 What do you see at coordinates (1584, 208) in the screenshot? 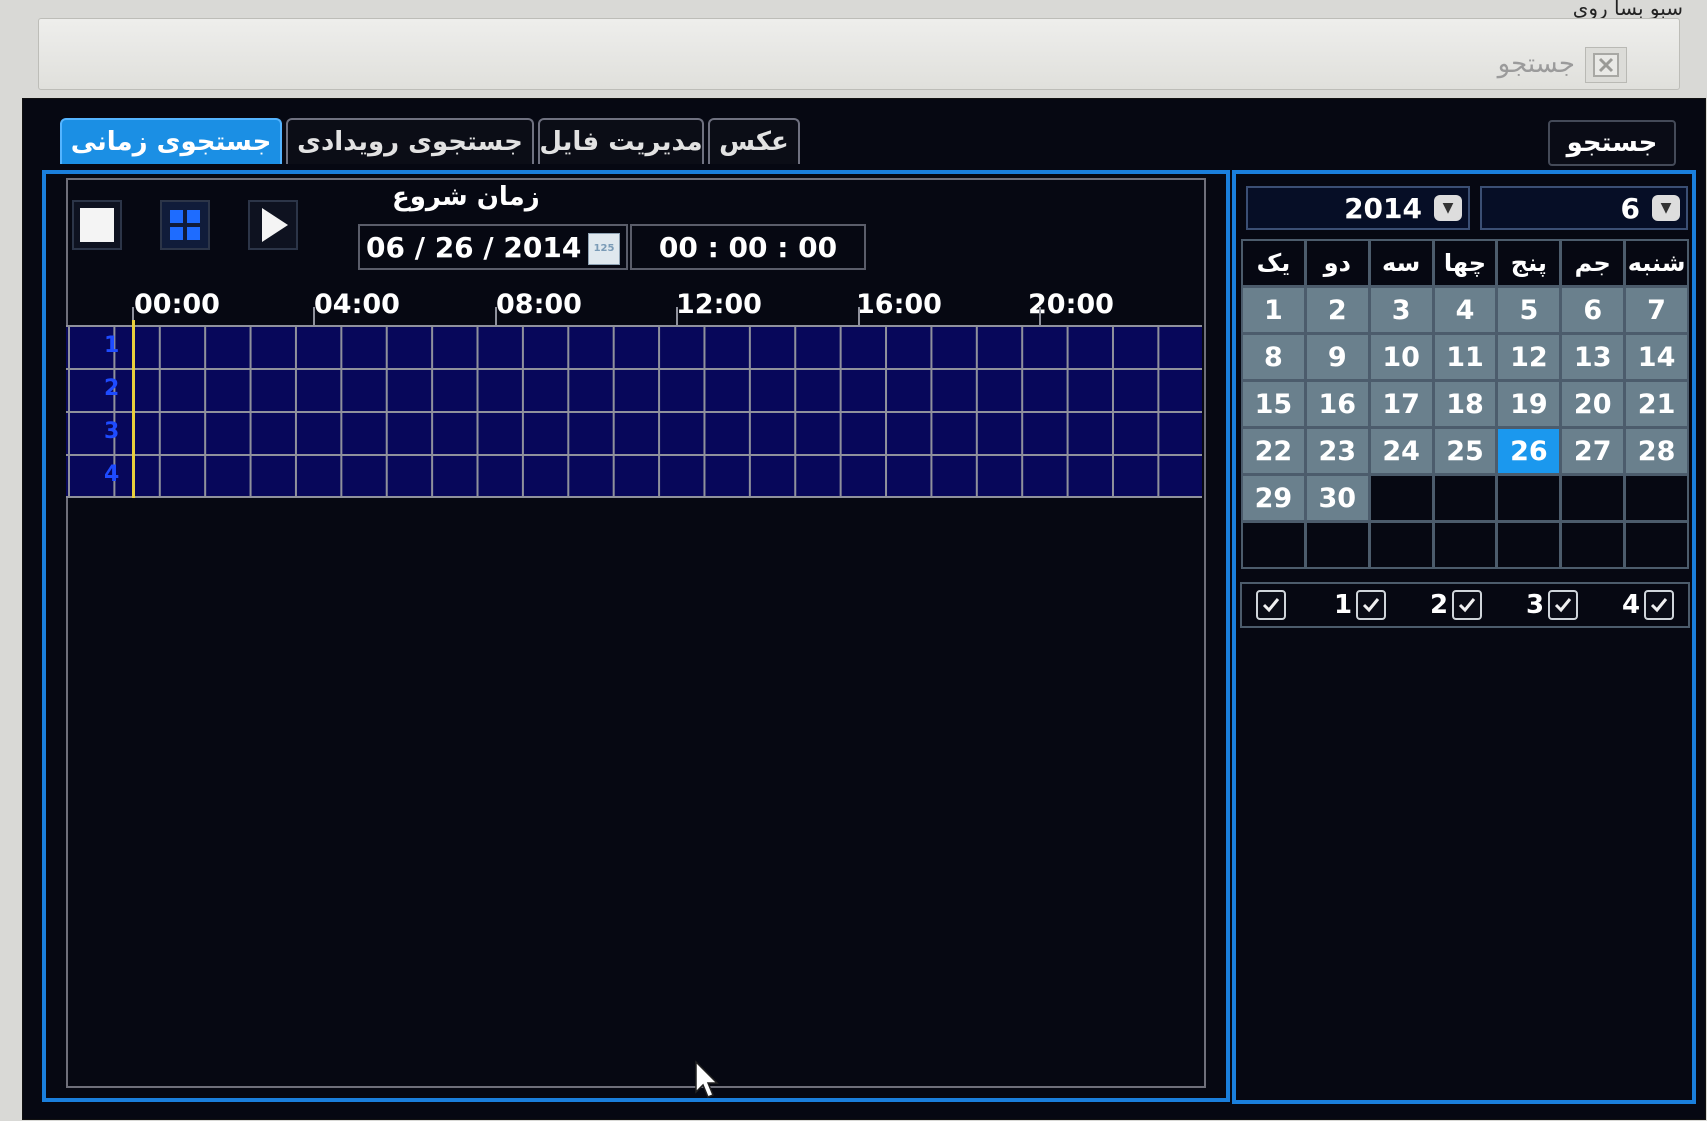
I see `month-select: 6 ▼` at bounding box center [1584, 208].